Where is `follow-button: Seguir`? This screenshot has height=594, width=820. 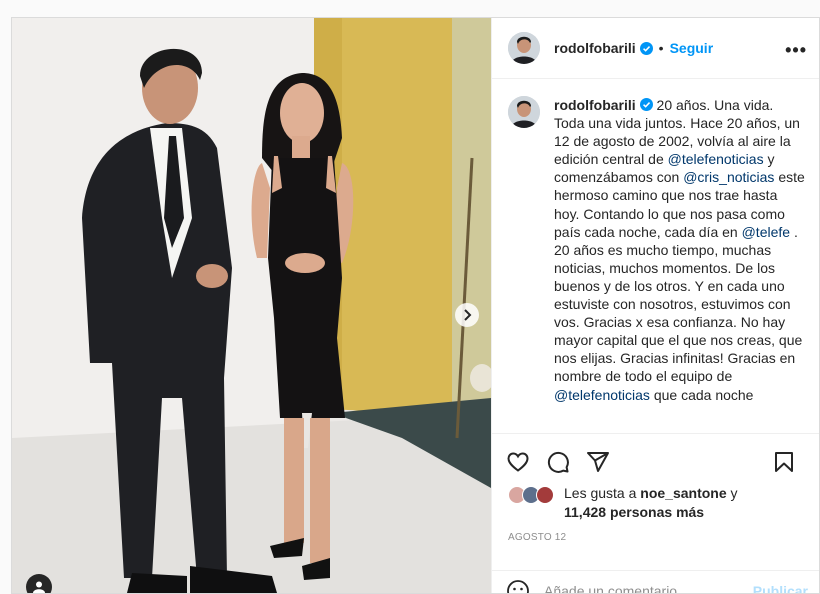 follow-button: Seguir is located at coordinates (692, 48).